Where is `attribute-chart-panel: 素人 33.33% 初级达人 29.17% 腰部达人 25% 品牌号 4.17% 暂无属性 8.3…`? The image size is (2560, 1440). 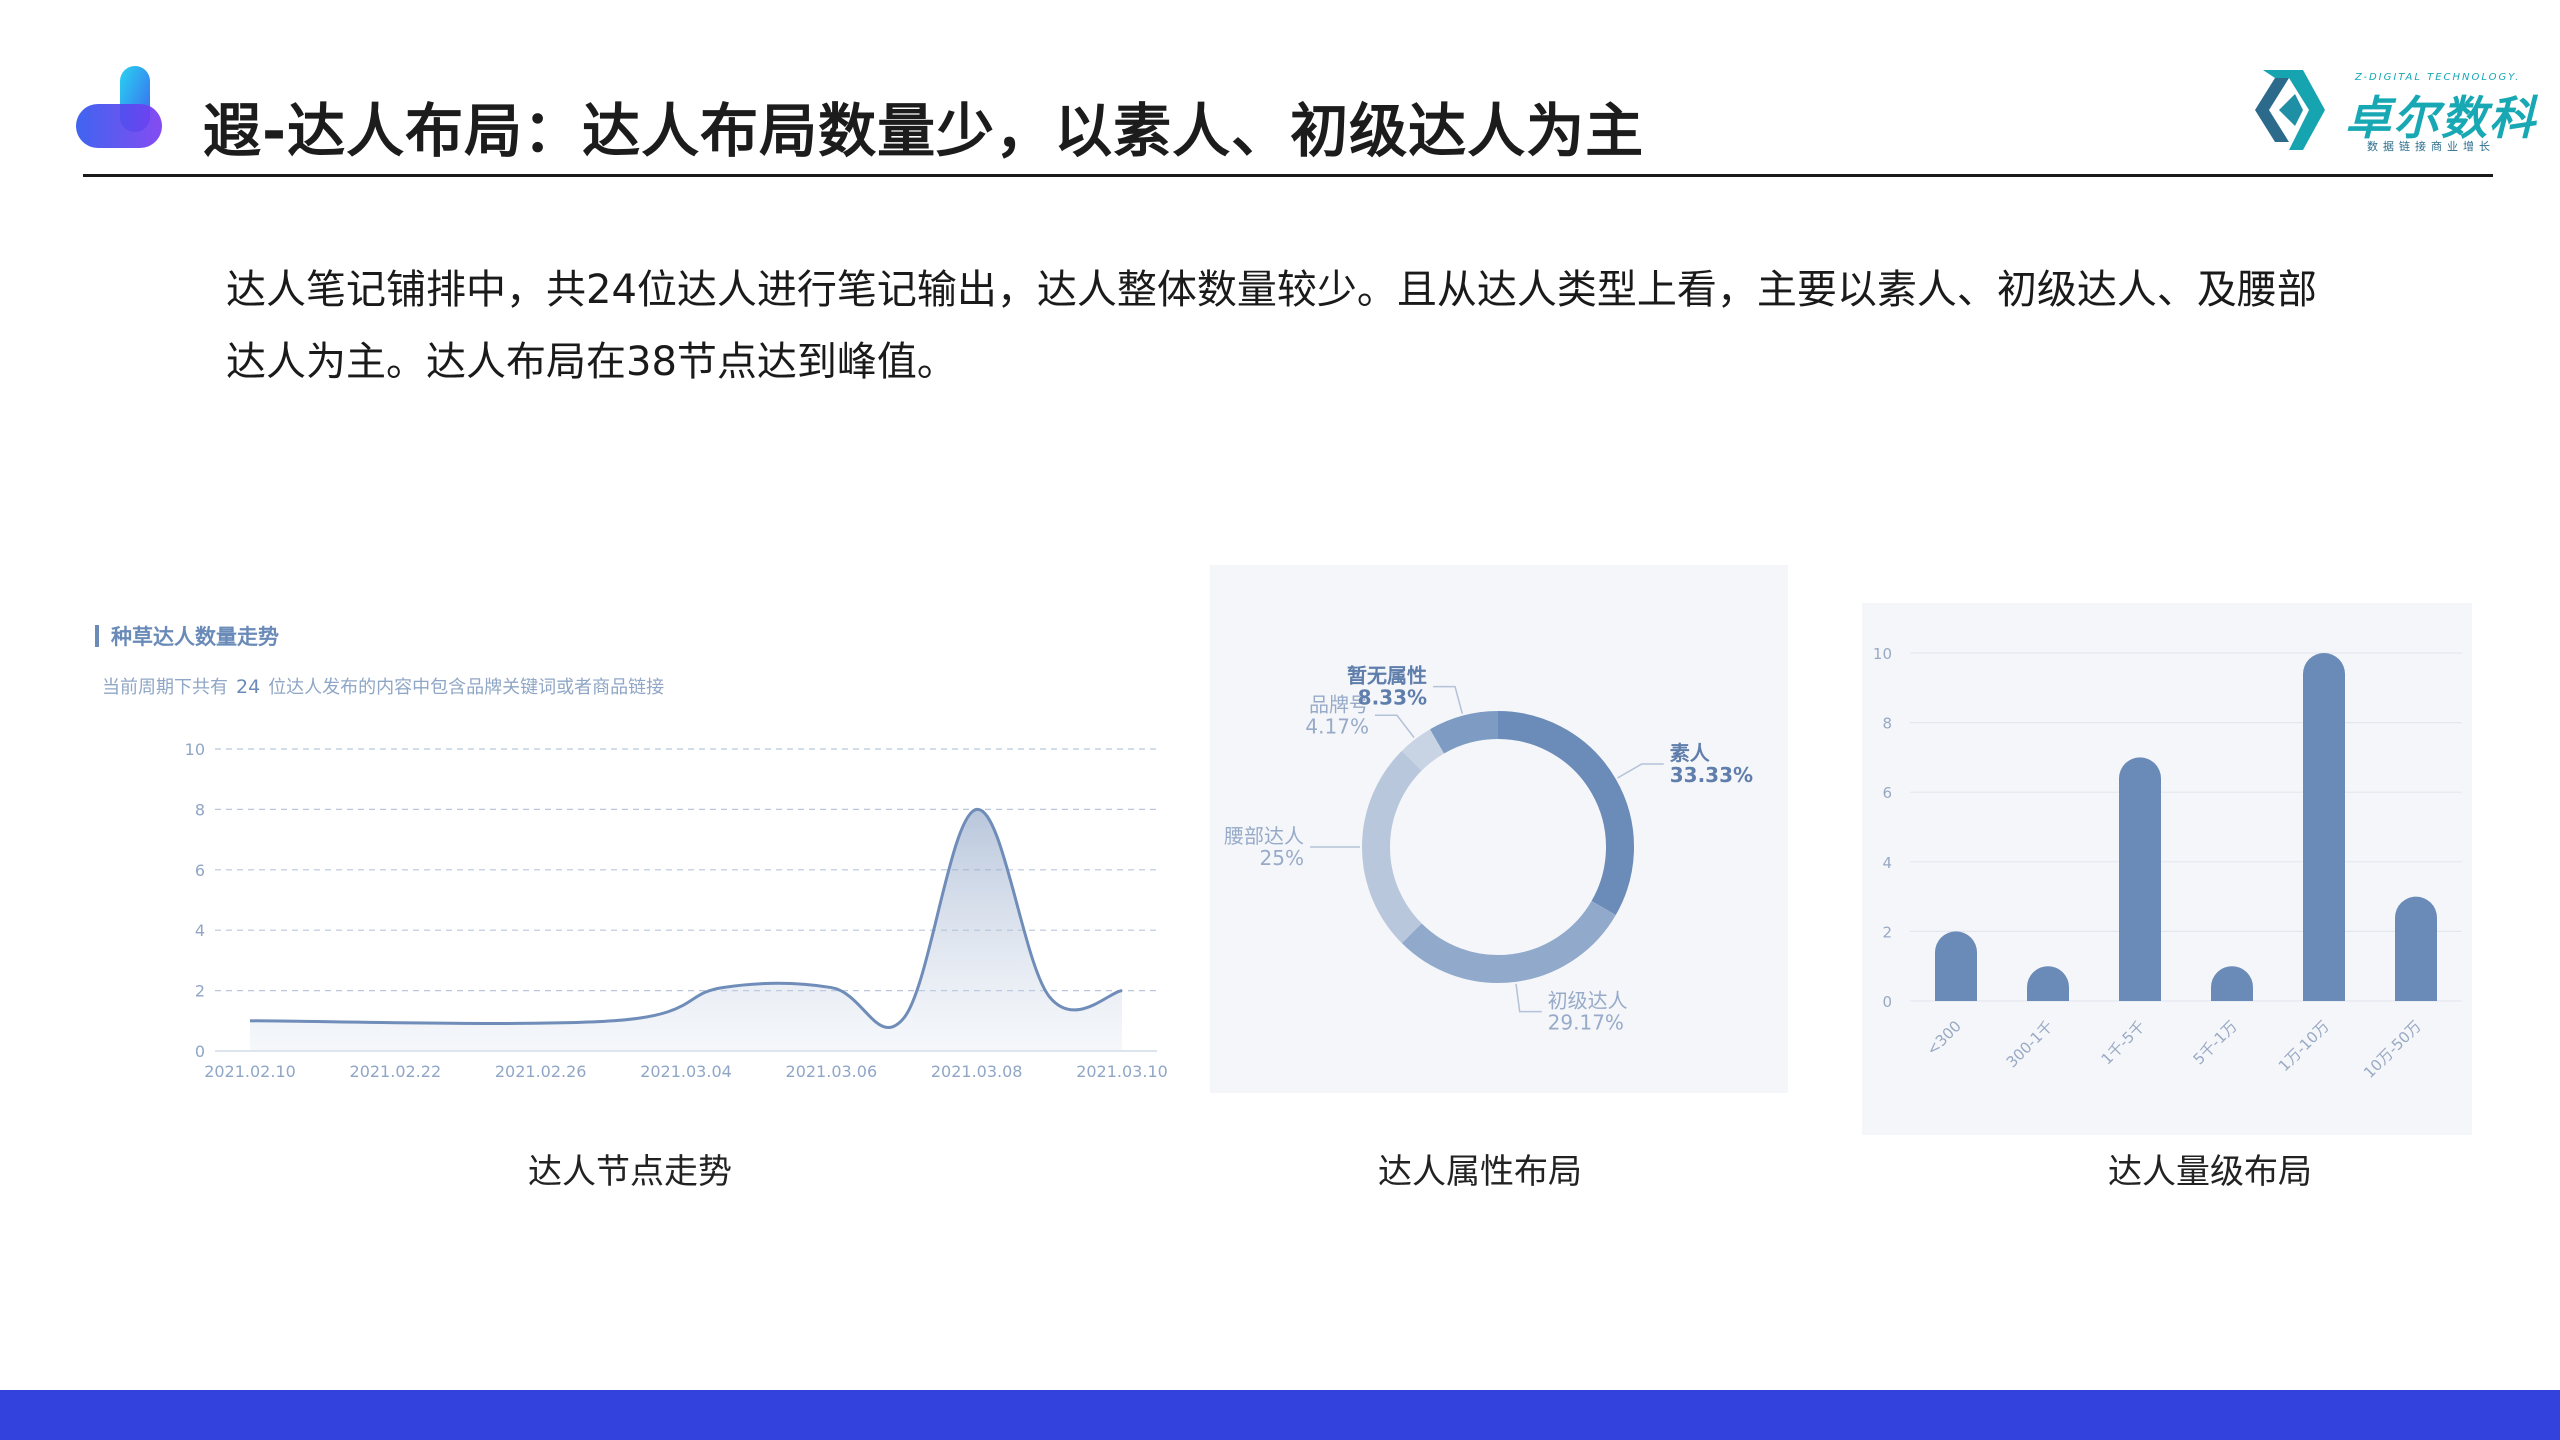 attribute-chart-panel: 素人 33.33% 初级达人 29.17% 腰部达人 25% 品牌号 4.17% 暂无属性 8.3… is located at coordinates (1499, 829).